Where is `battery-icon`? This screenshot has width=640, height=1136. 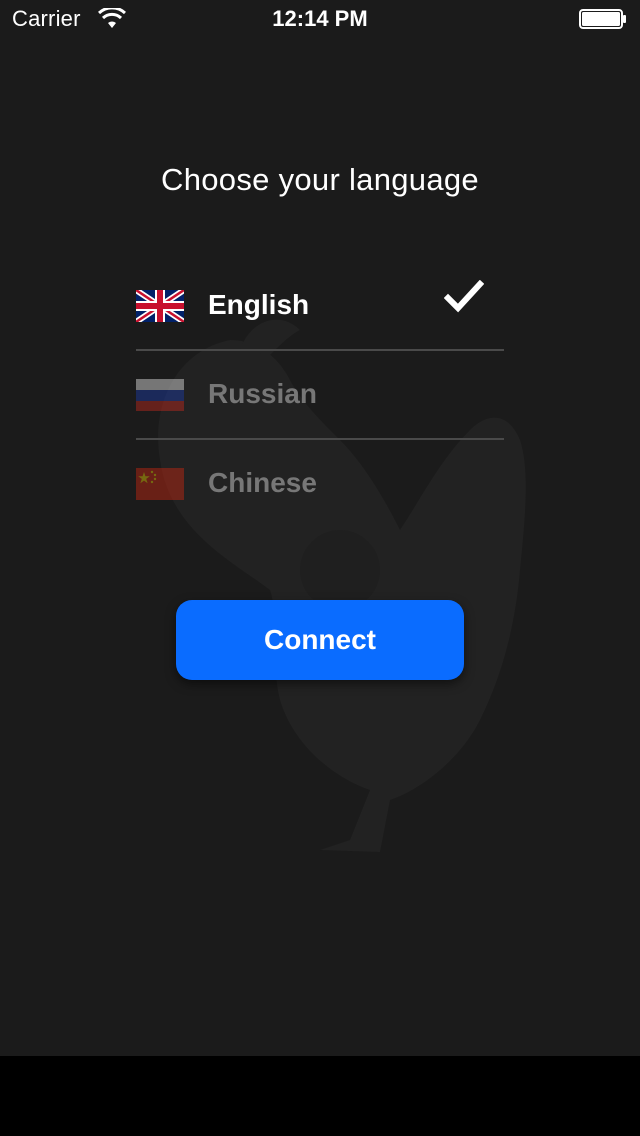
battery-icon is located at coordinates (602, 19).